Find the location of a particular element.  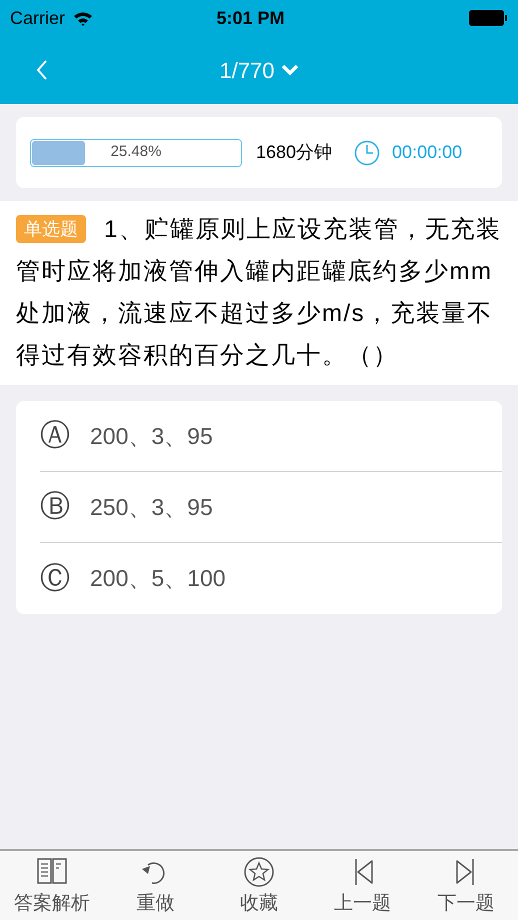

timer-label: 00:00:00 is located at coordinates (427, 152).